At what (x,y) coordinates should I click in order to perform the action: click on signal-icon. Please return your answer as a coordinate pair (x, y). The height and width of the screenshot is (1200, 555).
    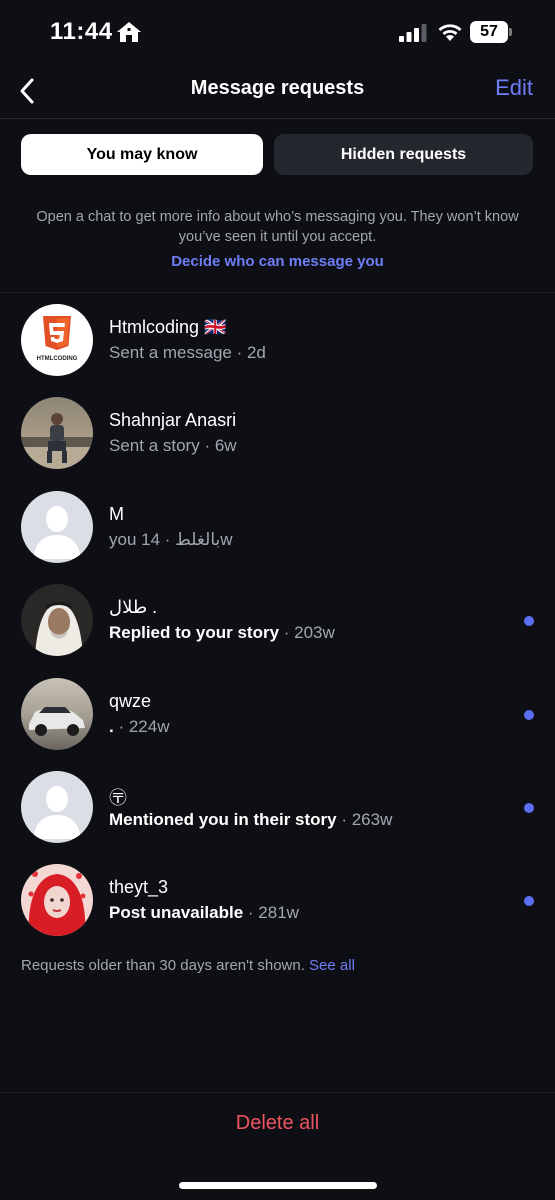
    Looking at the image, I should click on (413, 33).